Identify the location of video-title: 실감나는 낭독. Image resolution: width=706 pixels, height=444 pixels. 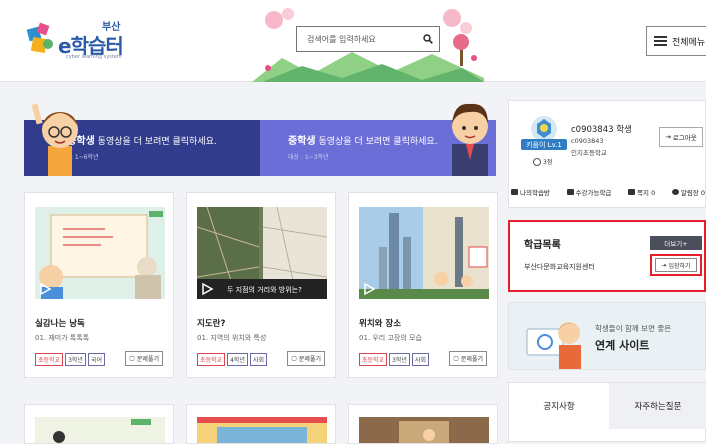
(60, 323).